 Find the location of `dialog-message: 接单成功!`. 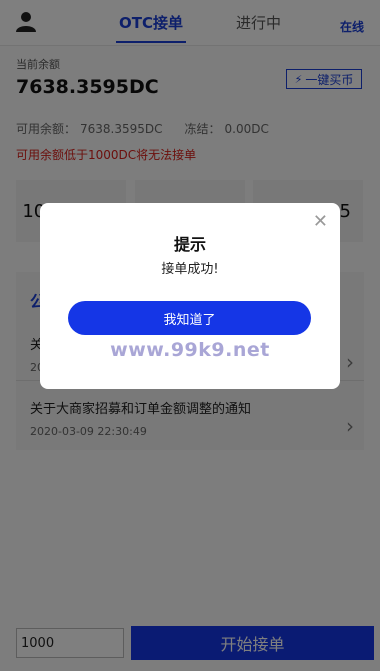

dialog-message: 接单成功! is located at coordinates (190, 269).